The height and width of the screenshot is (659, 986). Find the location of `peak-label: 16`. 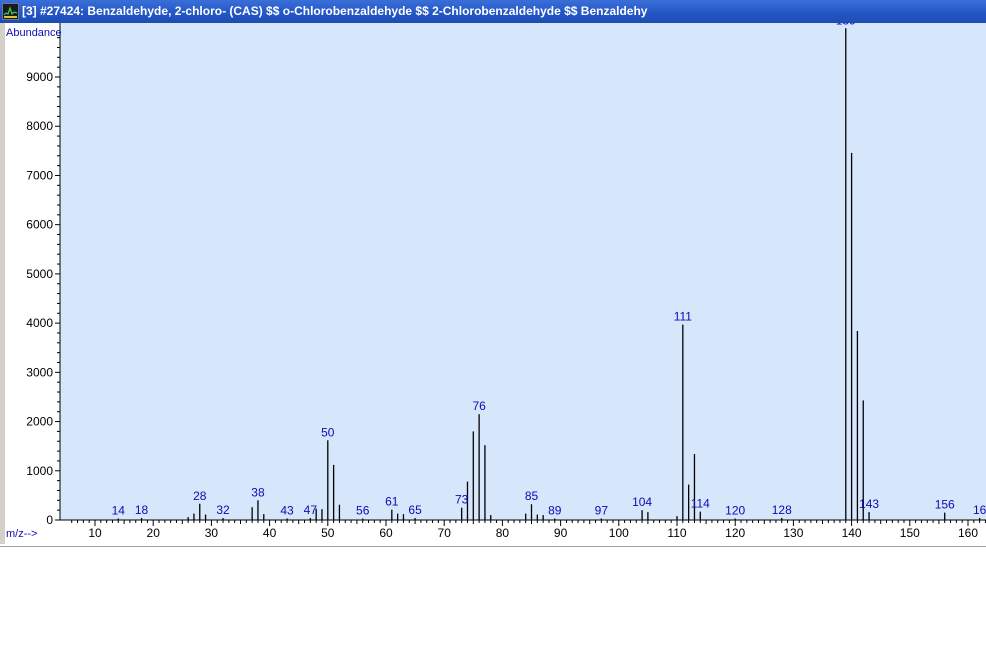

peak-label: 16 is located at coordinates (979, 510).